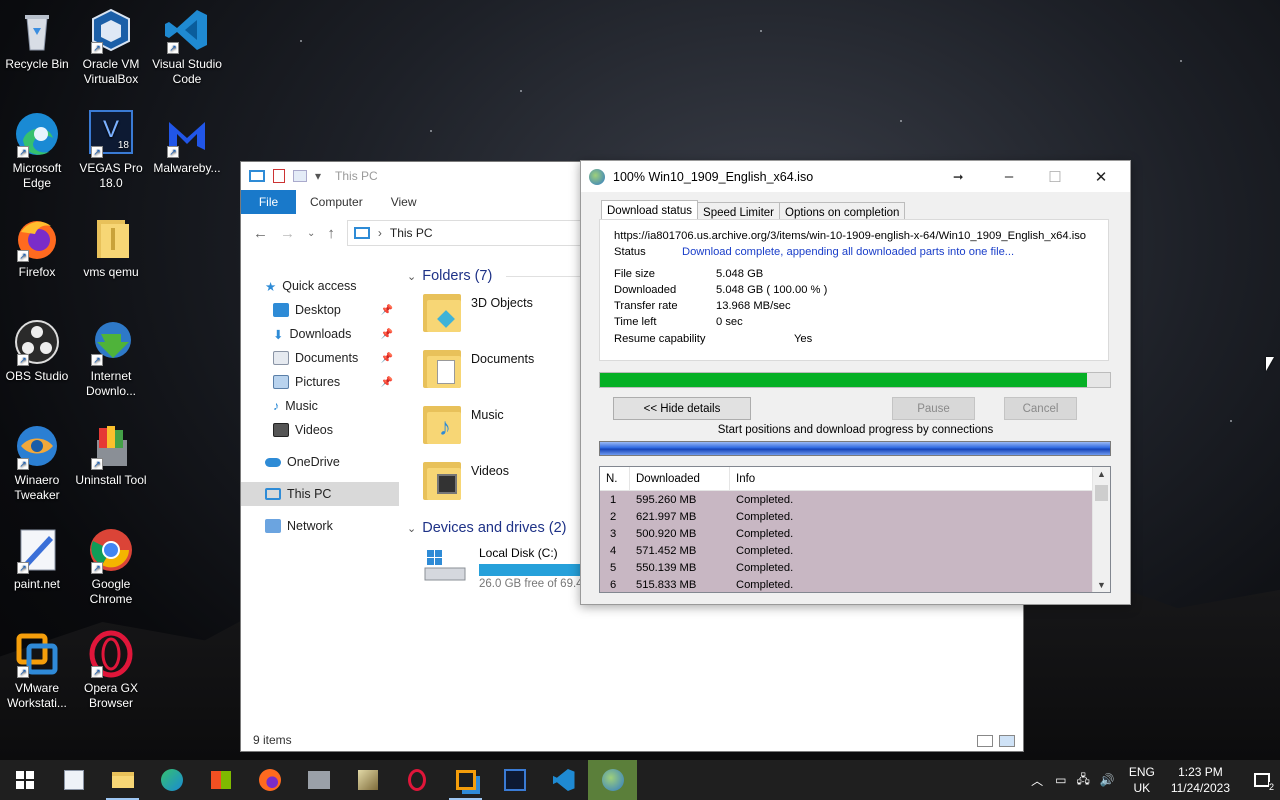 This screenshot has width=1280, height=800. I want to click on nav-quick-access: ★ Quick access, so click(320, 286).